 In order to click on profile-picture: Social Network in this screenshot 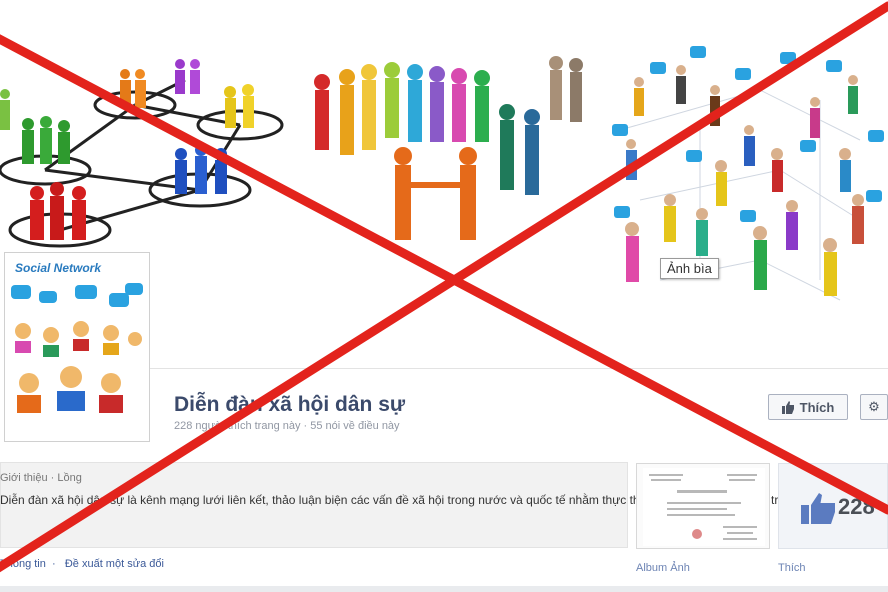, I will do `click(77, 347)`.